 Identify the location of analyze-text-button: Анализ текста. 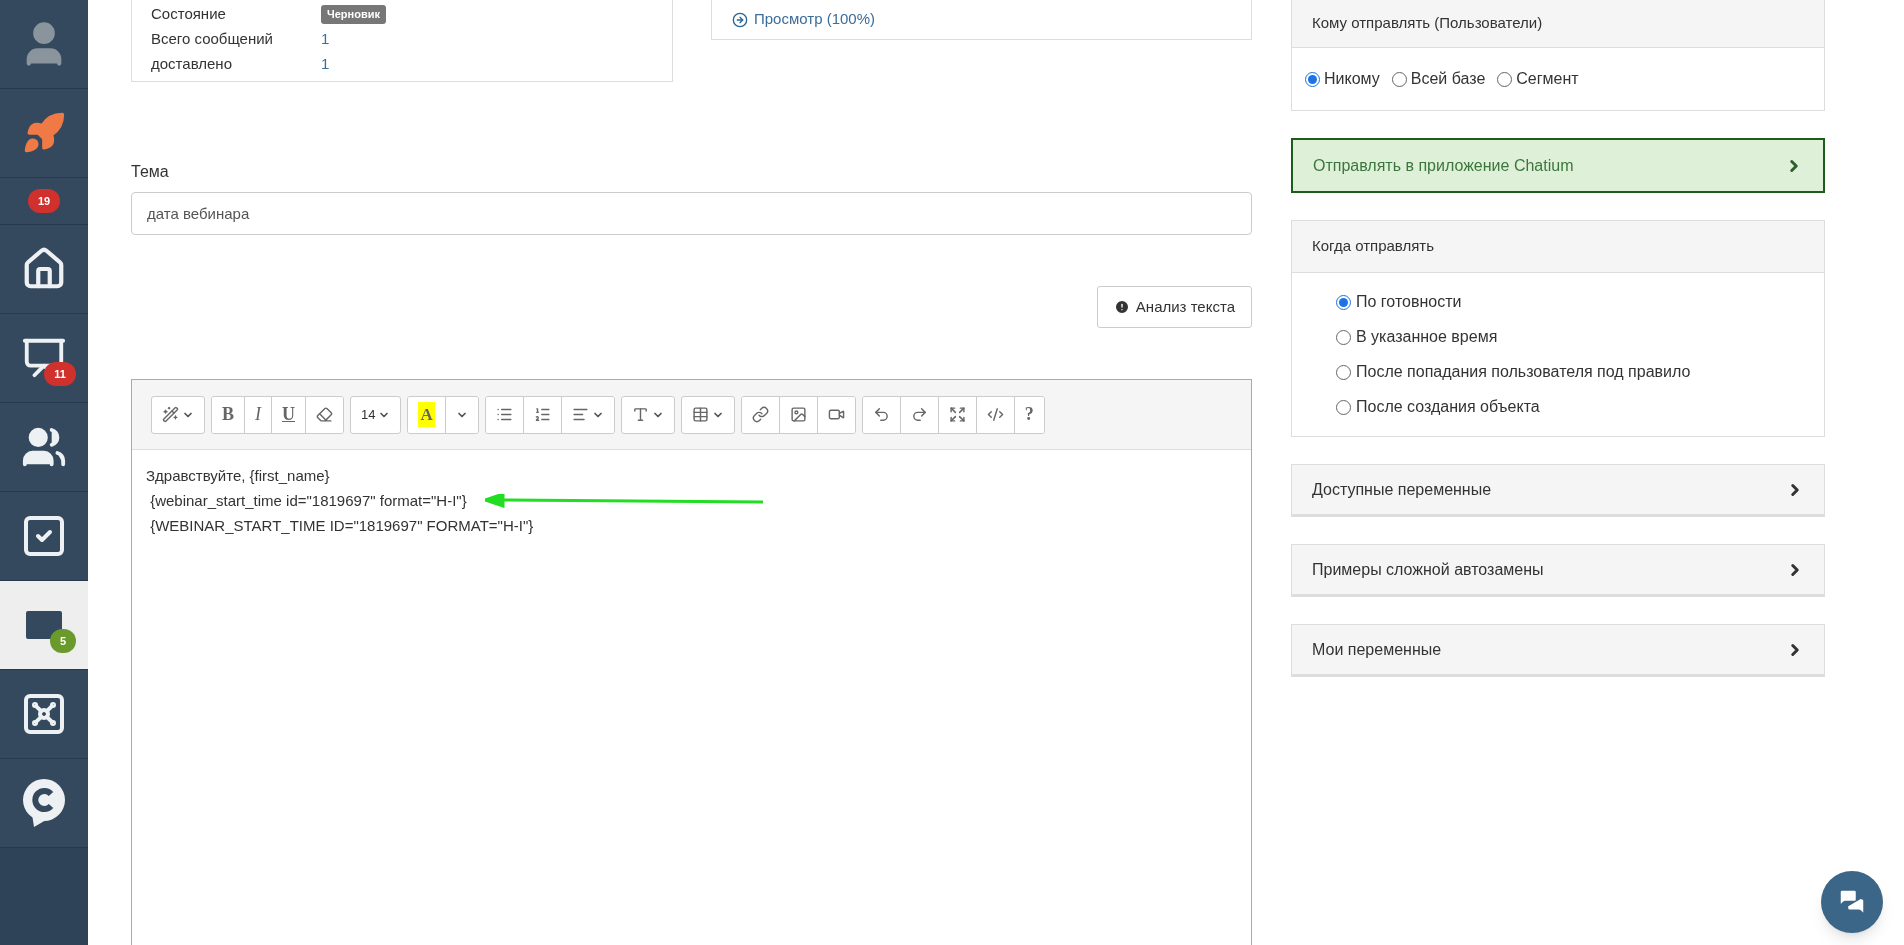
(1174, 307).